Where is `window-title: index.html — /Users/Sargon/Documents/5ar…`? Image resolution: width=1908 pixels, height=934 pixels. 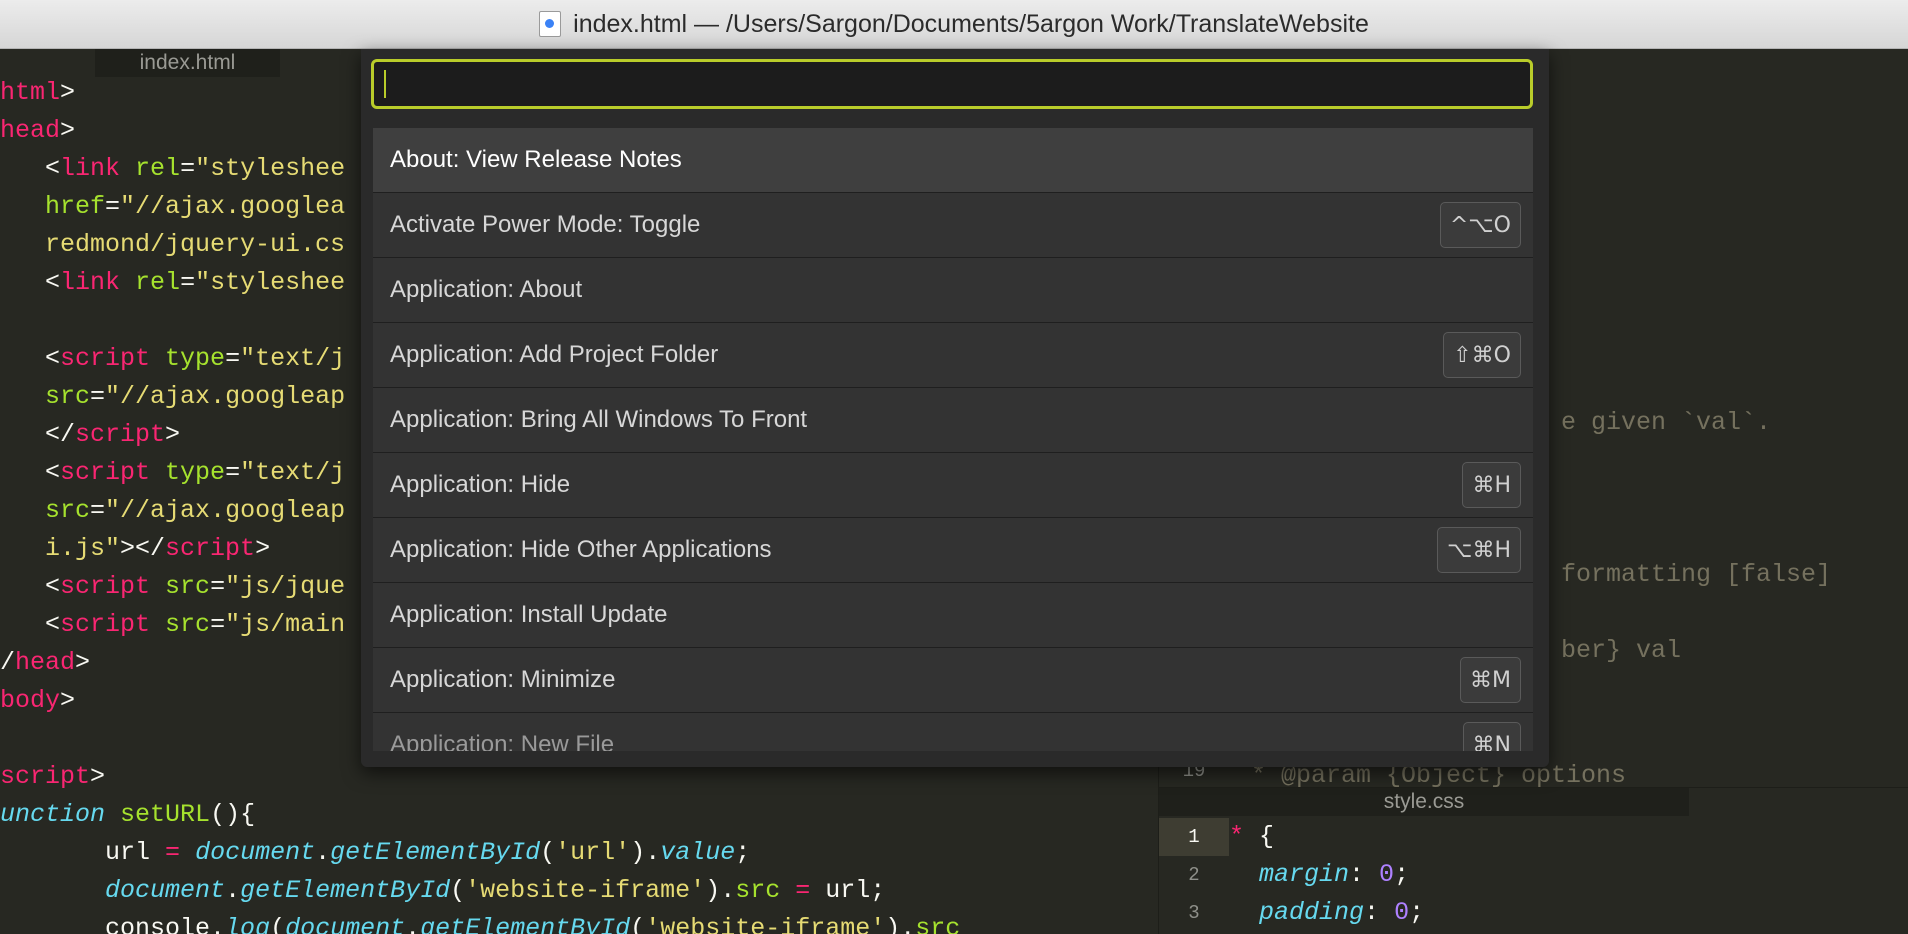
window-title: index.html — /Users/Sargon/Documents/5ar… is located at coordinates (971, 23).